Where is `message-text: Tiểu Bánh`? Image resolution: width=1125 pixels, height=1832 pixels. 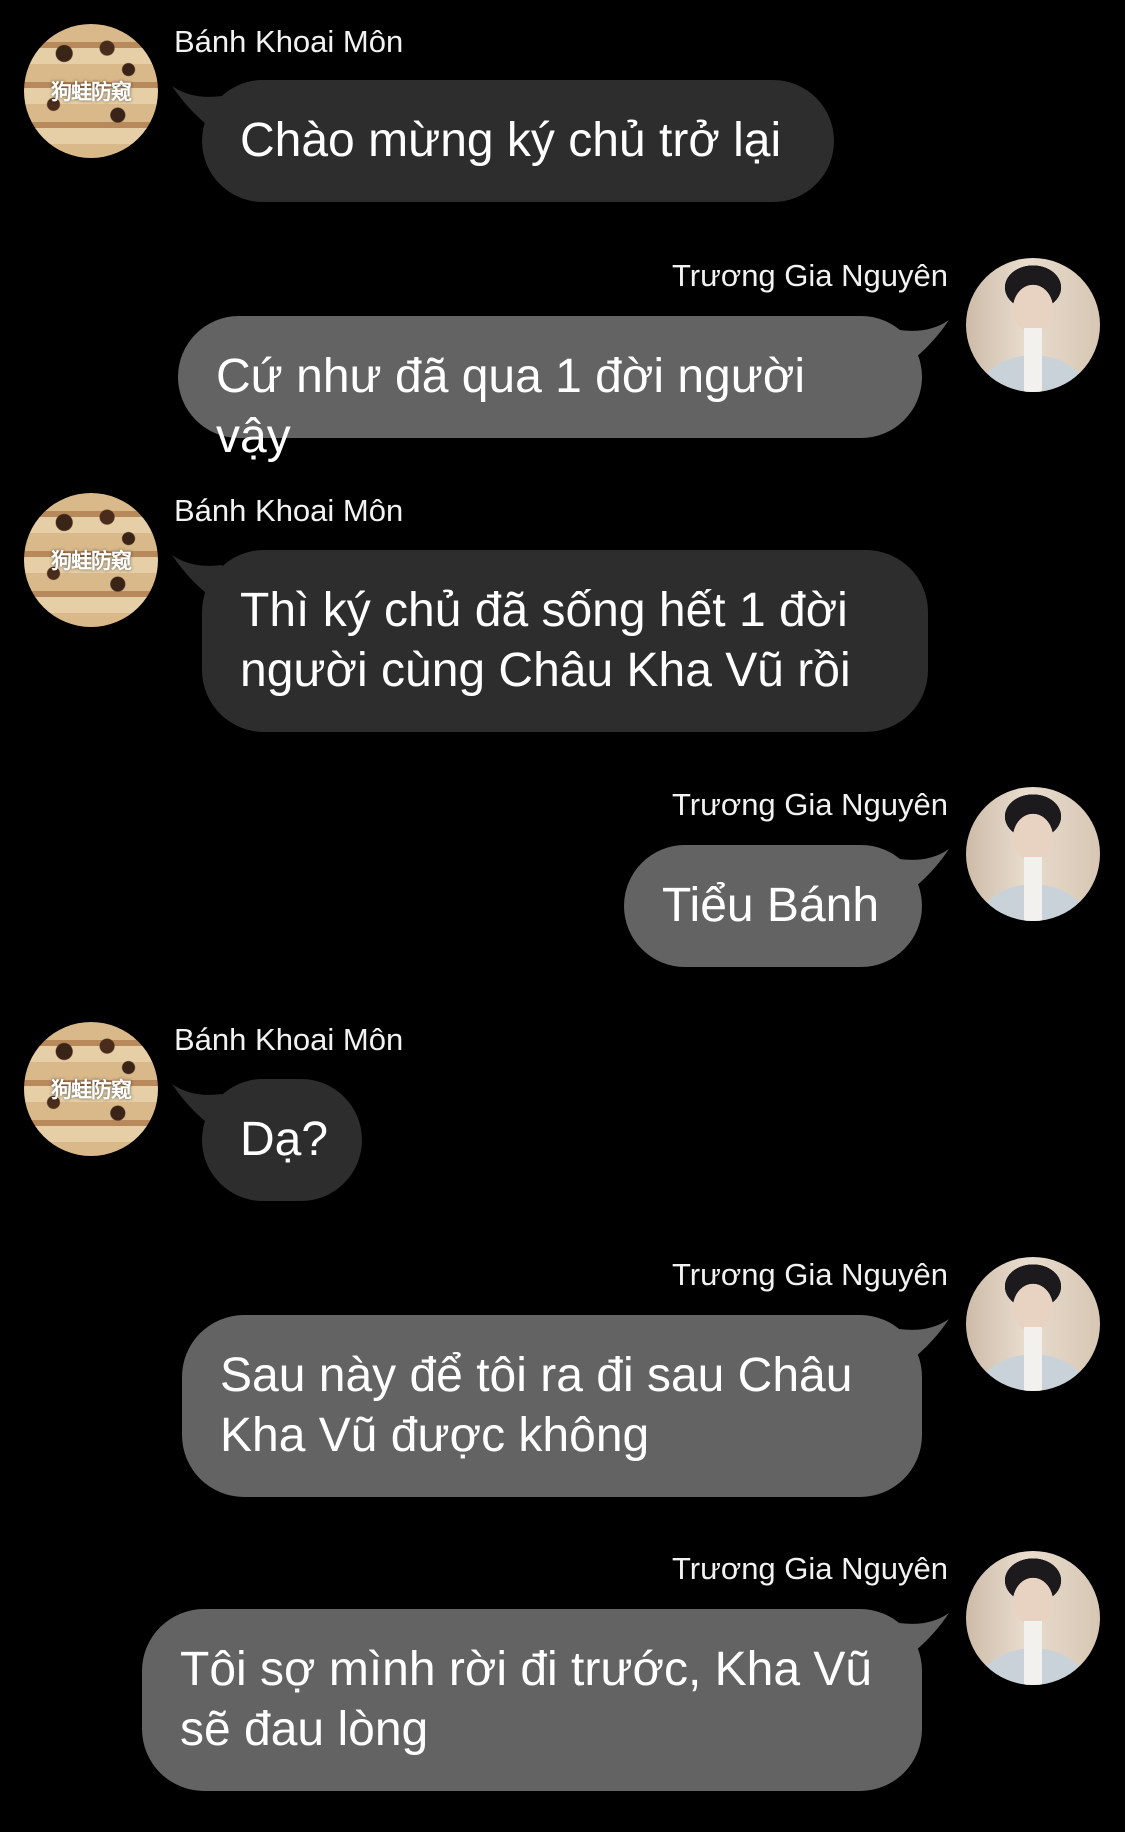 message-text: Tiểu Bánh is located at coordinates (771, 905).